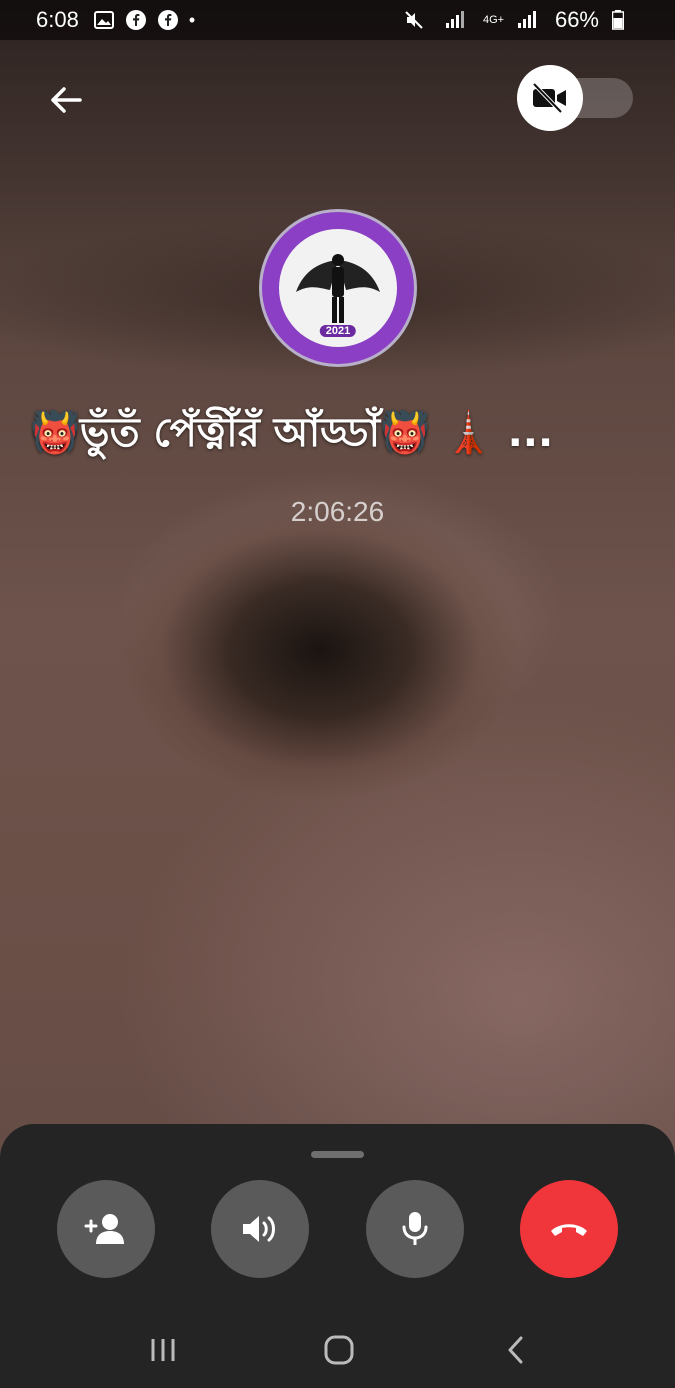  Describe the element at coordinates (337, 511) in the screenshot. I see `call-duration: 2:06:26` at that location.